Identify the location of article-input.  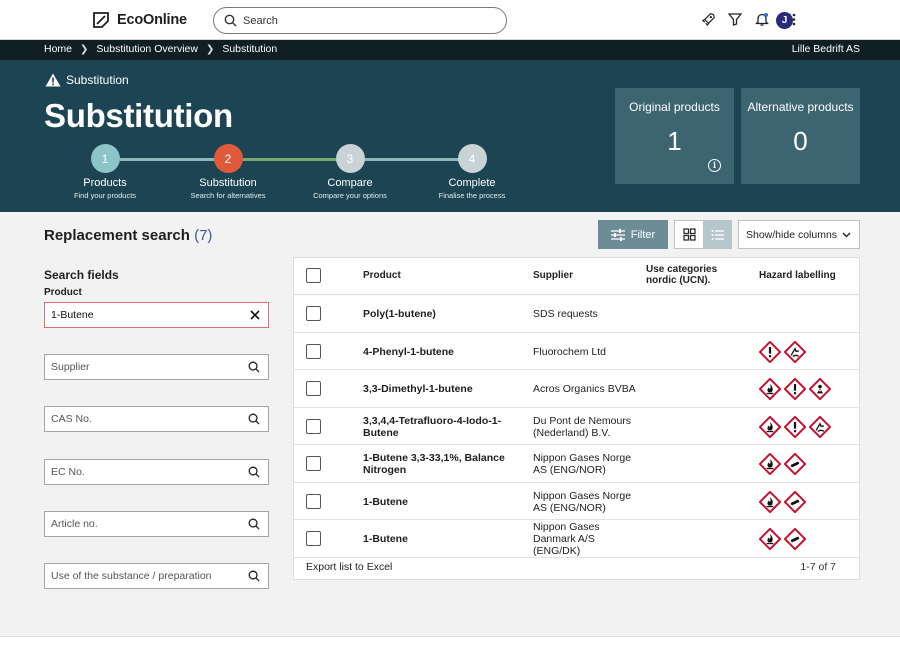
(146, 524).